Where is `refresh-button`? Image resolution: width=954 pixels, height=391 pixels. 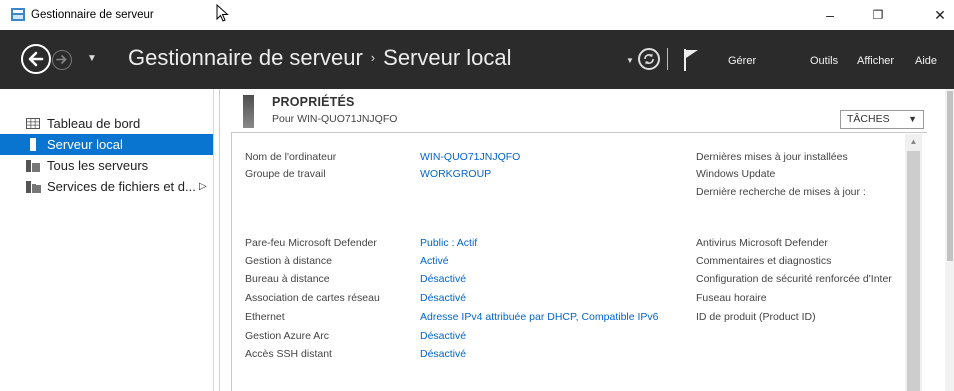 refresh-button is located at coordinates (649, 59).